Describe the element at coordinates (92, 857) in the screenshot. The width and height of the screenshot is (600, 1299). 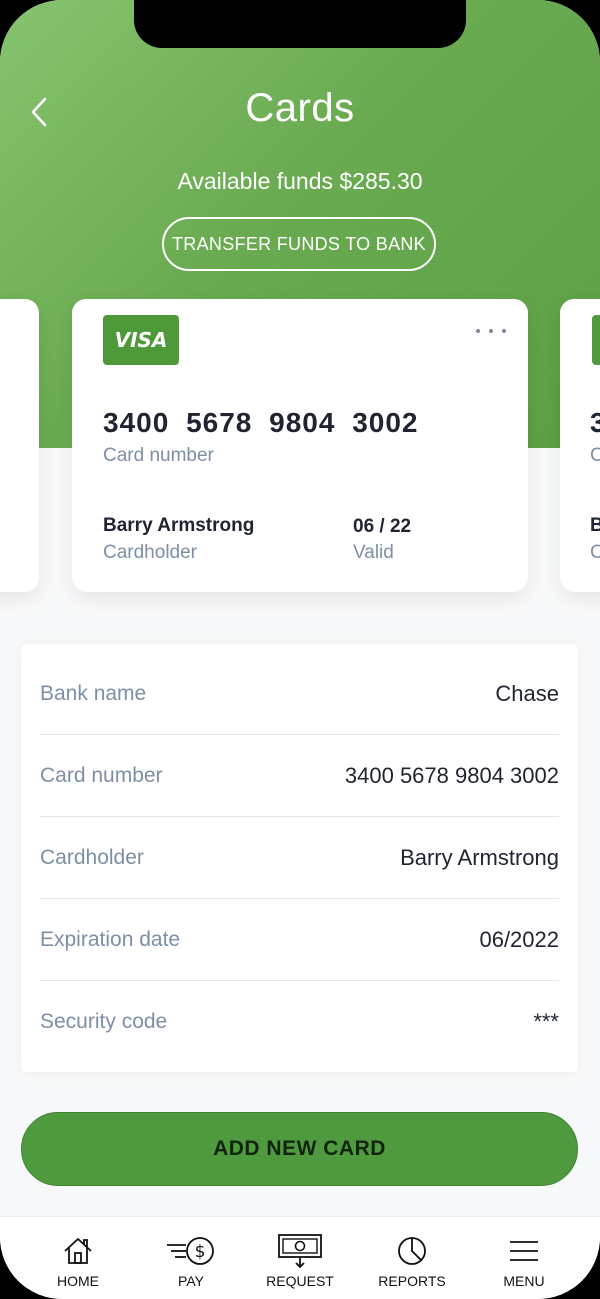
I see `detail-label: Cardholder` at that location.